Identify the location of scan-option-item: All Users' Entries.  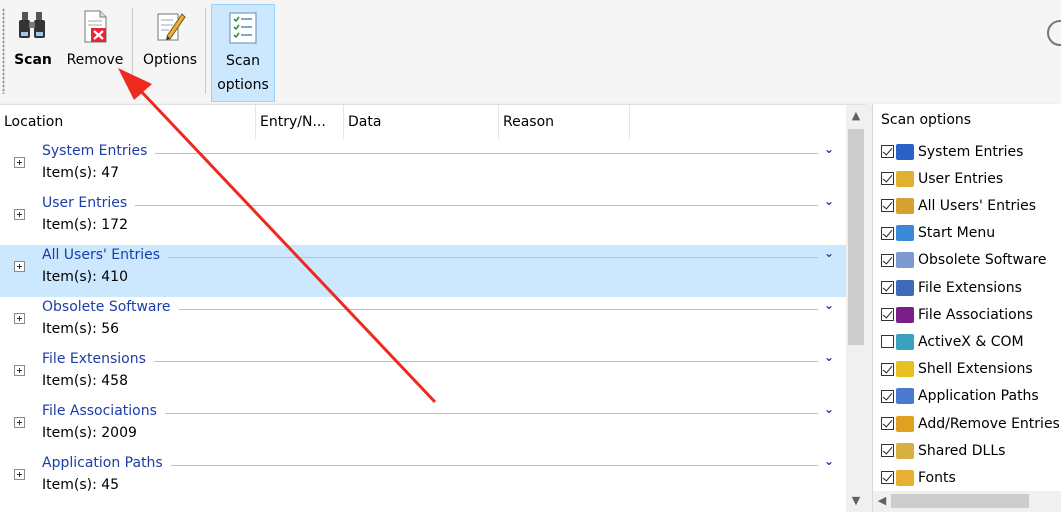
(958, 205).